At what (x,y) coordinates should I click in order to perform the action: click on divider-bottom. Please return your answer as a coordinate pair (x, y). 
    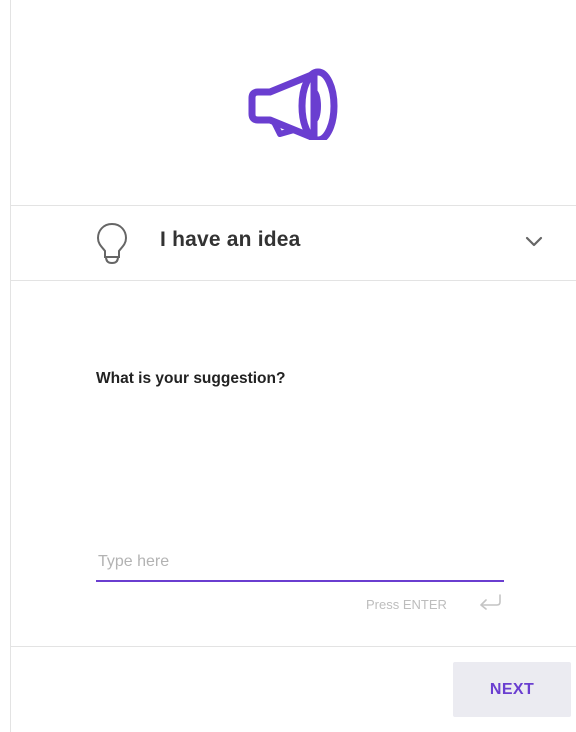
    Looking at the image, I should click on (293, 646).